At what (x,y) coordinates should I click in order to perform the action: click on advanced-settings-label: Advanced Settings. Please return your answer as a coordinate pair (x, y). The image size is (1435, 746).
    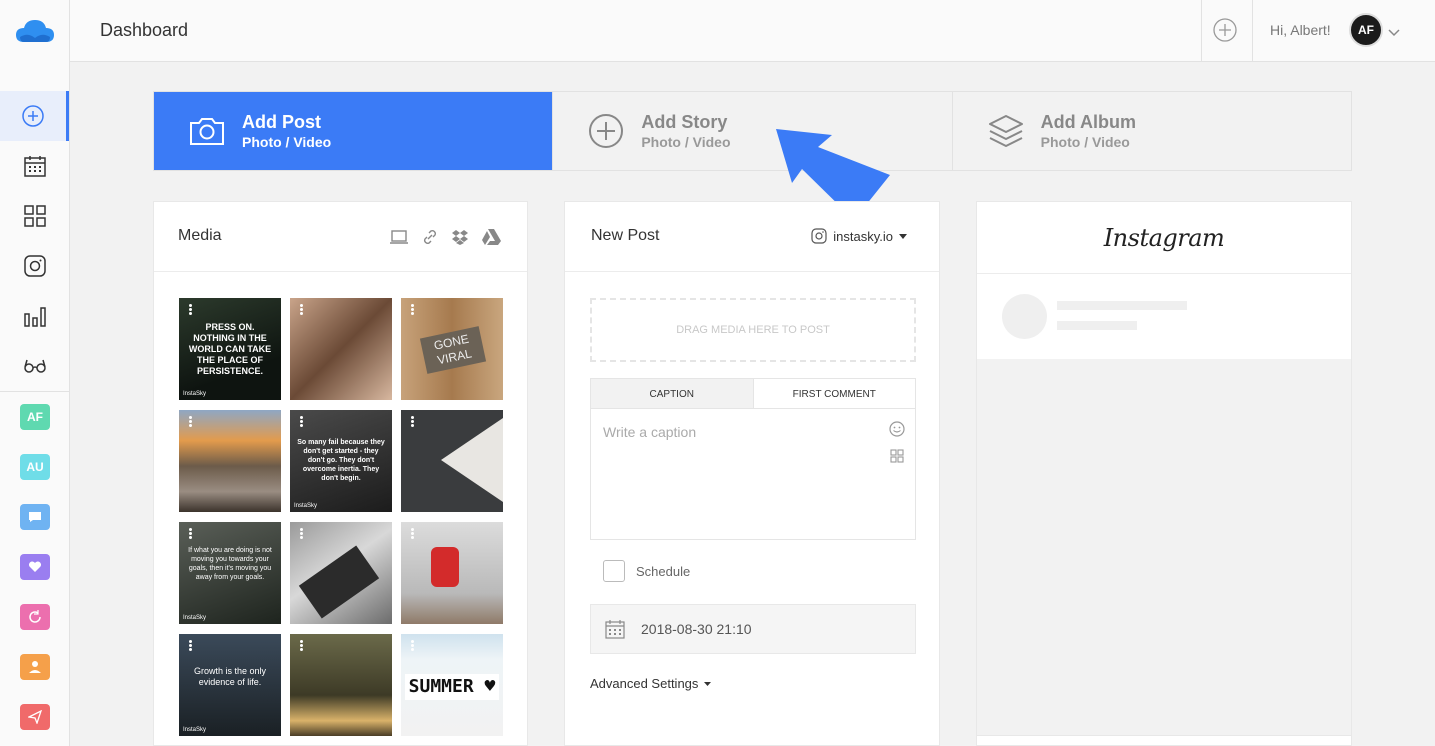
    Looking at the image, I should click on (644, 683).